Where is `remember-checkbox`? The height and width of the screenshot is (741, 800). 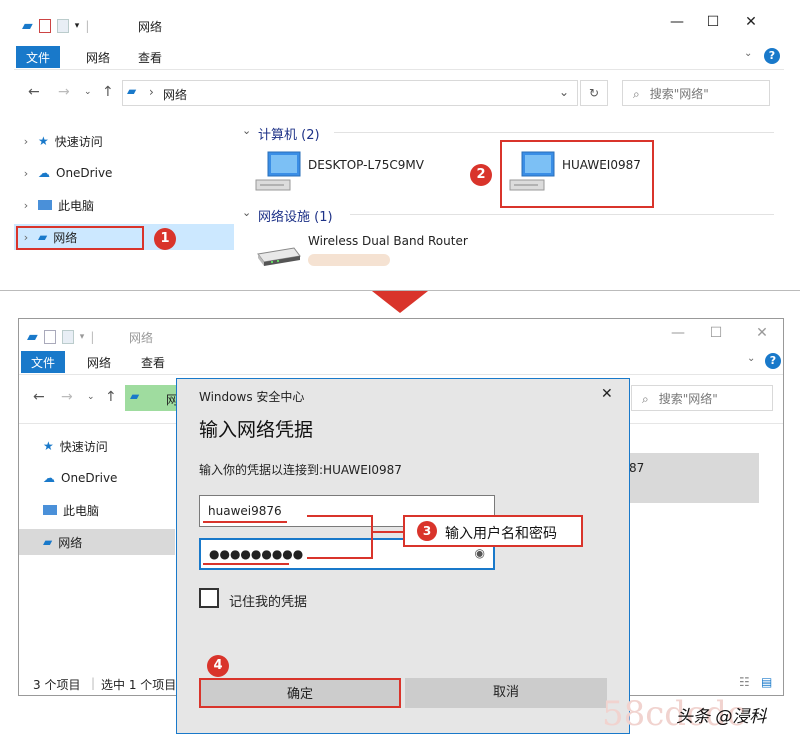
remember-checkbox is located at coordinates (209, 598).